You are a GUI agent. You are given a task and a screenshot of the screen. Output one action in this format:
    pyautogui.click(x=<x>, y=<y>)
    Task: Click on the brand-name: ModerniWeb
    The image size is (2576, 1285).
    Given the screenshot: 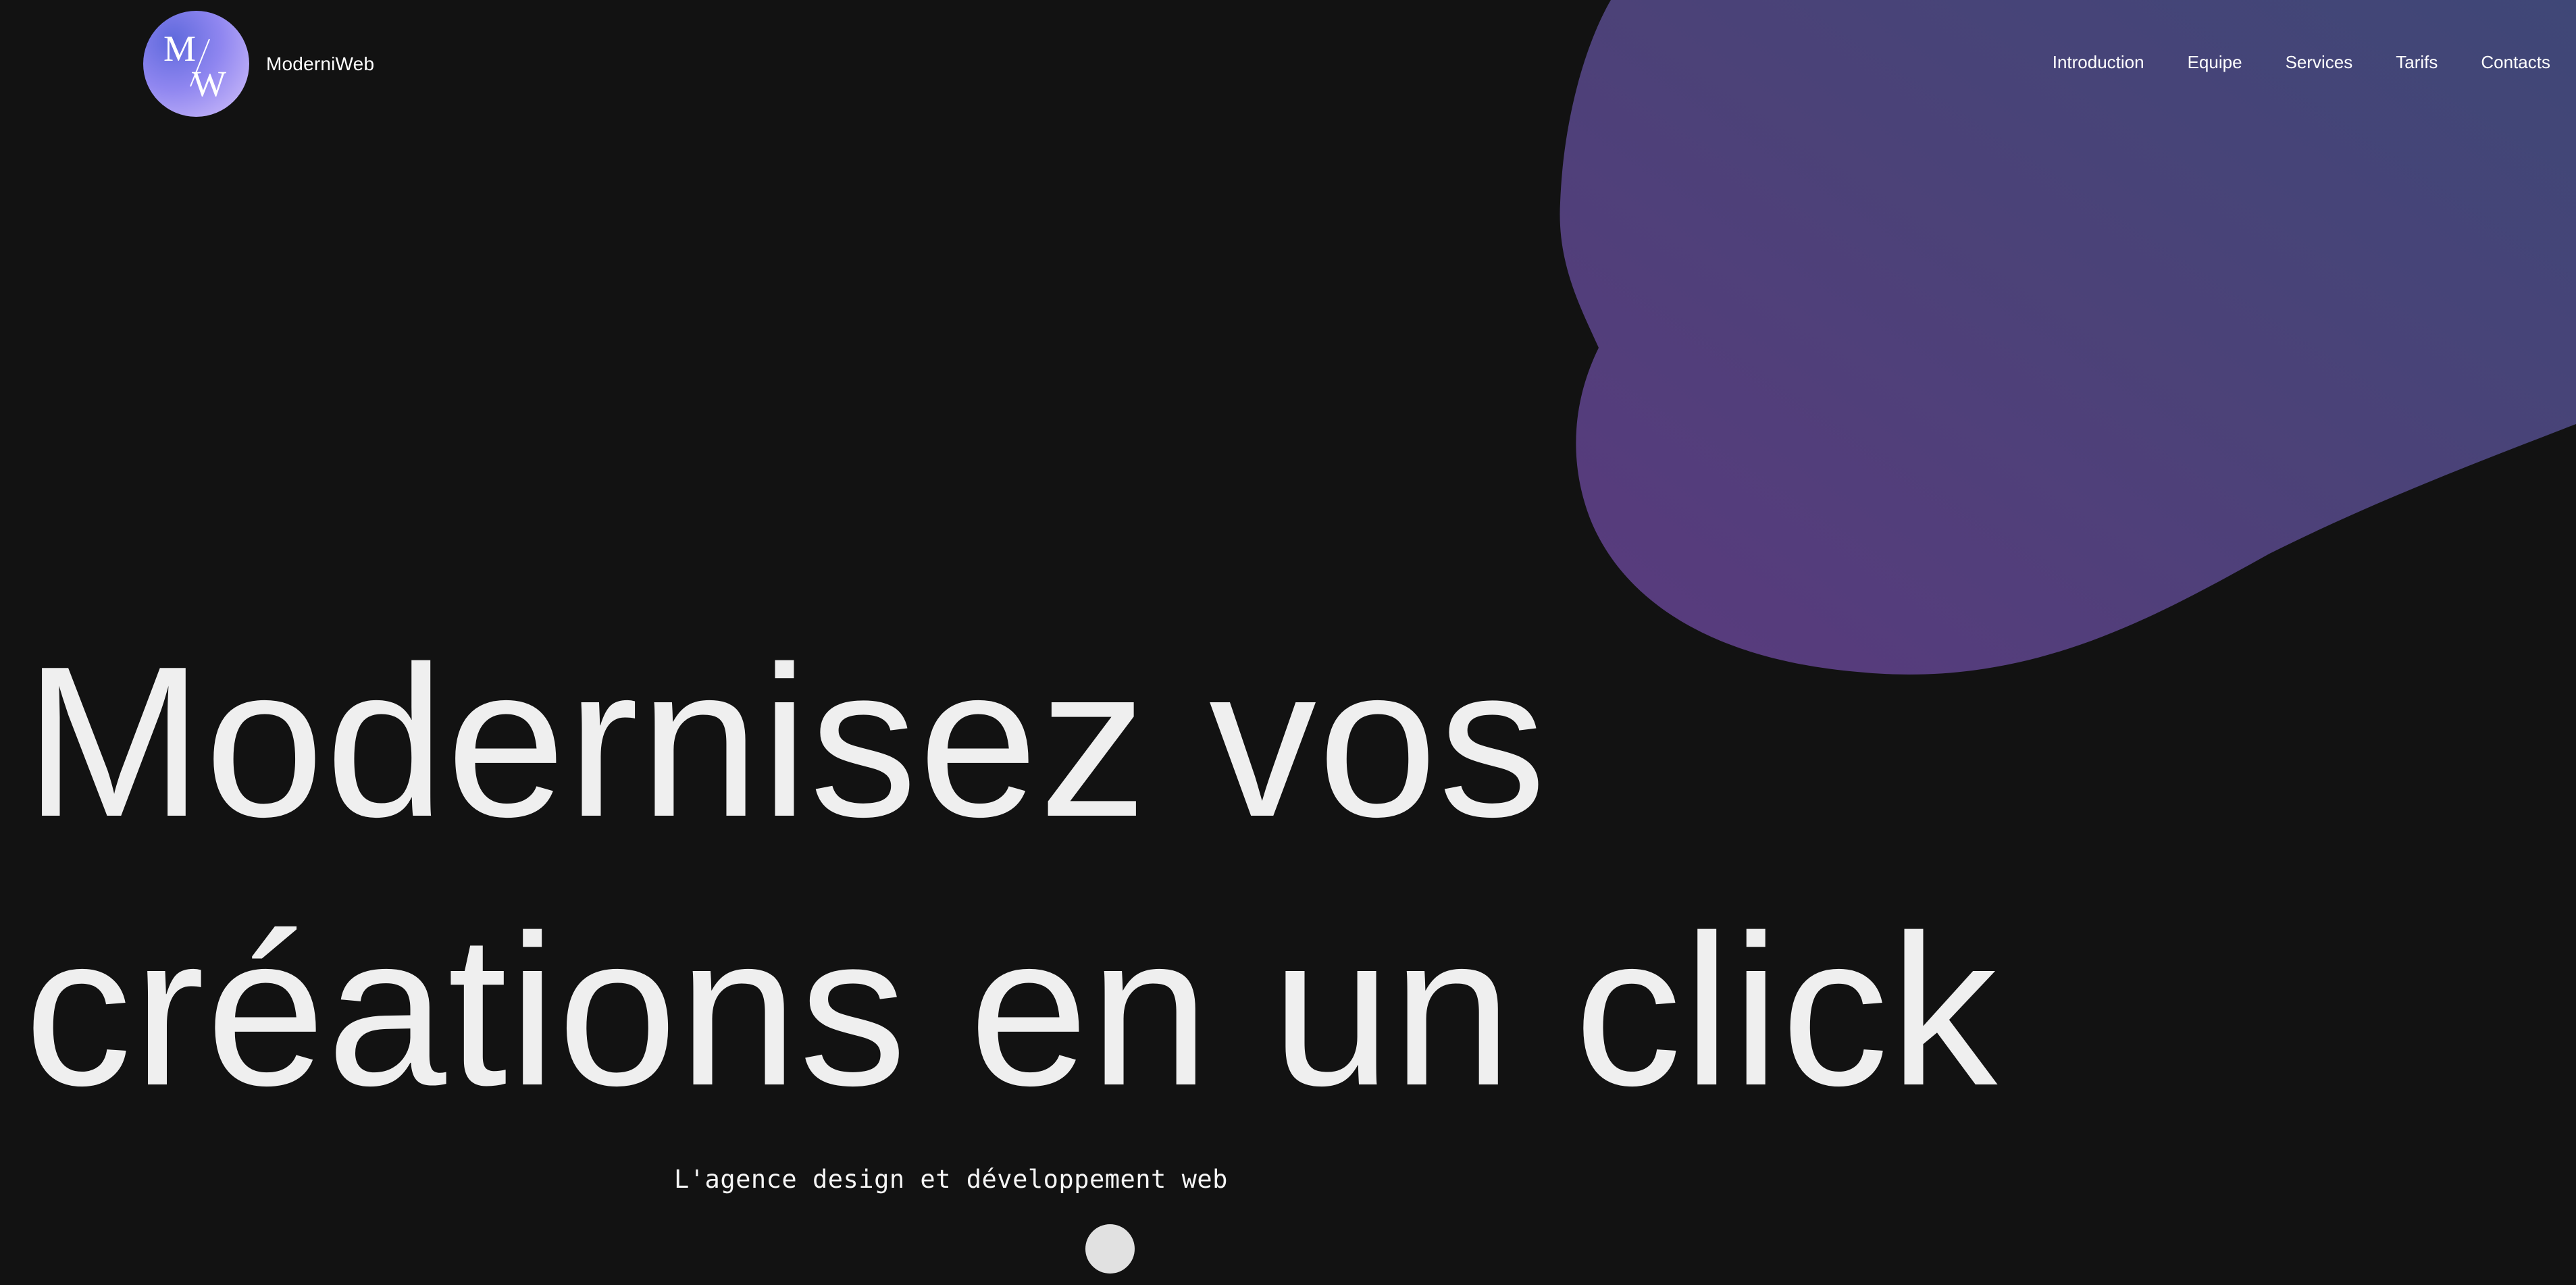 What is the action you would take?
    pyautogui.click(x=320, y=63)
    